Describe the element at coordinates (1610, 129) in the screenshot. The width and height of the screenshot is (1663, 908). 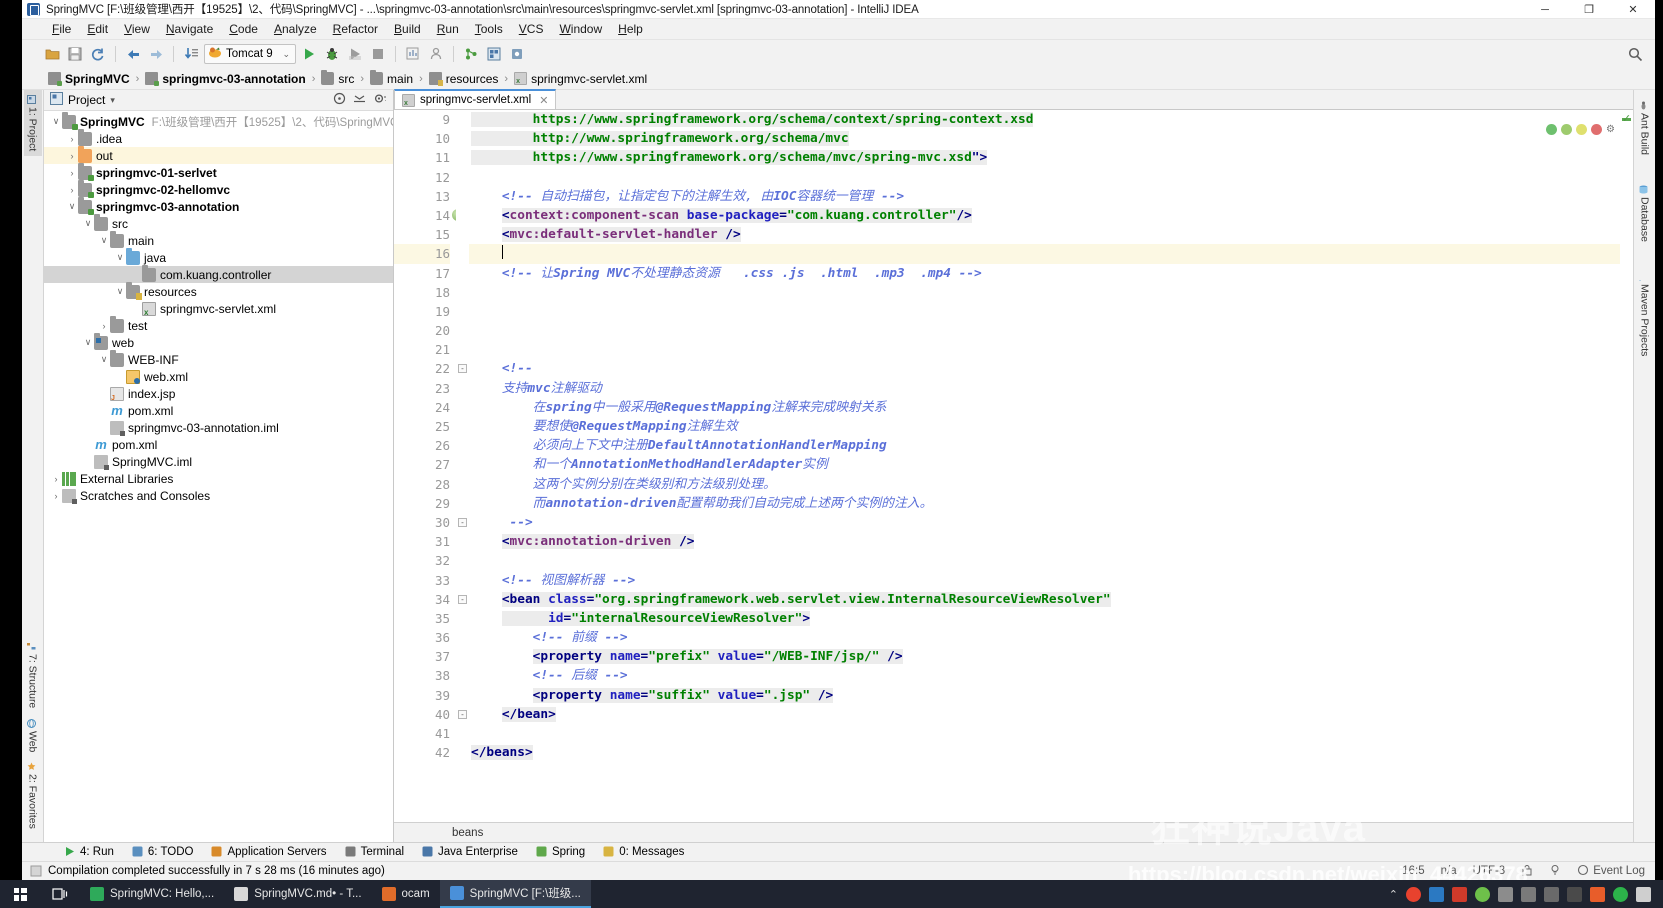
I see `inspection-settings-icon: ⚙` at that location.